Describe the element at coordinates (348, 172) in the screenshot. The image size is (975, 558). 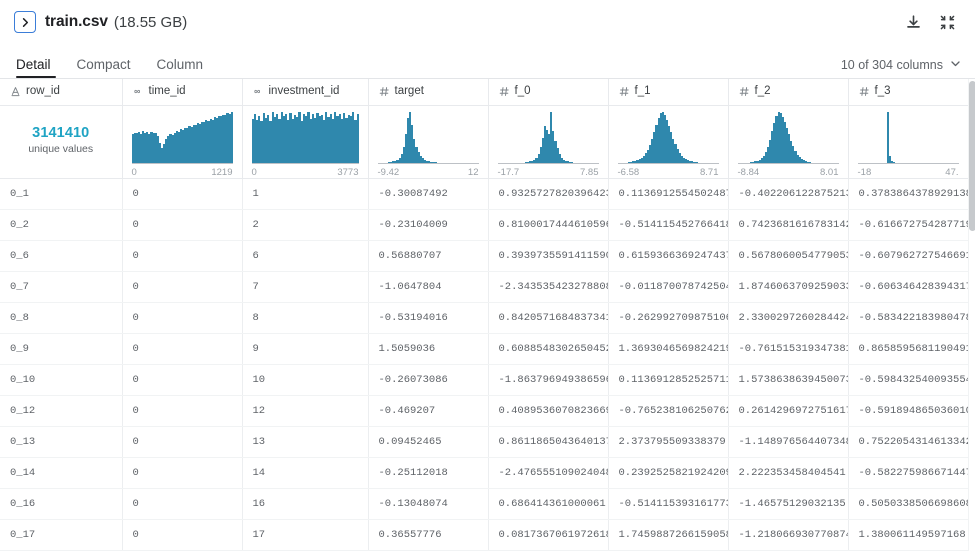
I see `histogram-axis-max: 3773` at that location.